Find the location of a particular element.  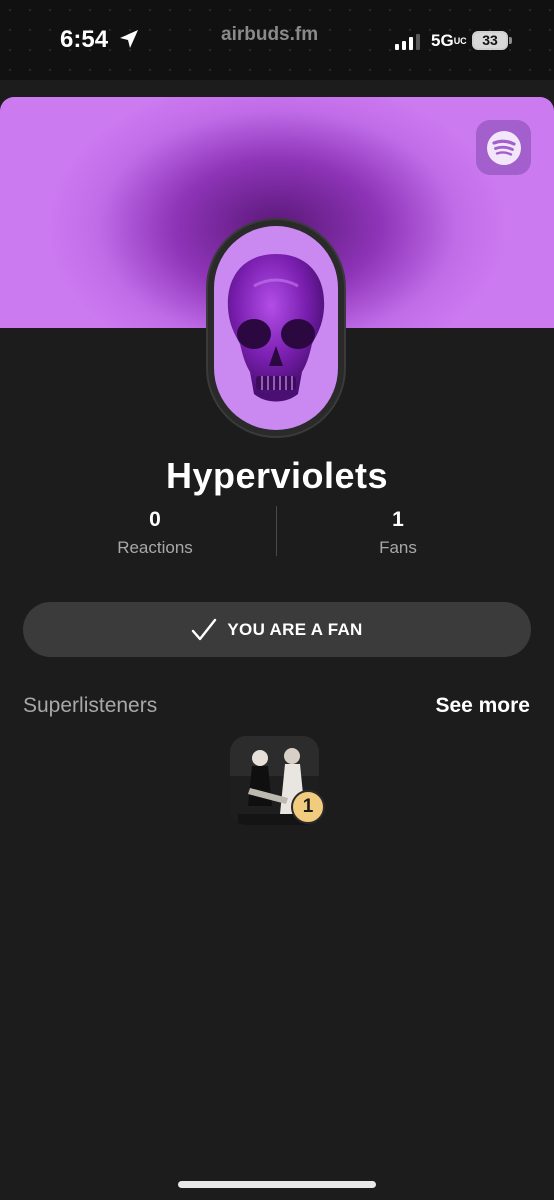

rank-badge: 1 is located at coordinates (308, 807).